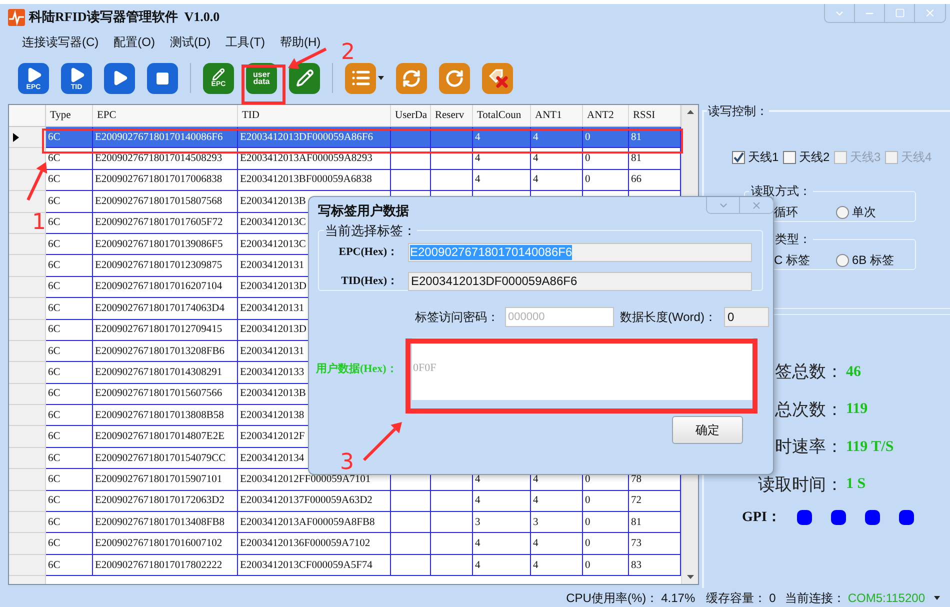 This screenshot has width=950, height=607. I want to click on stat-label: 时速率：, so click(808, 447).